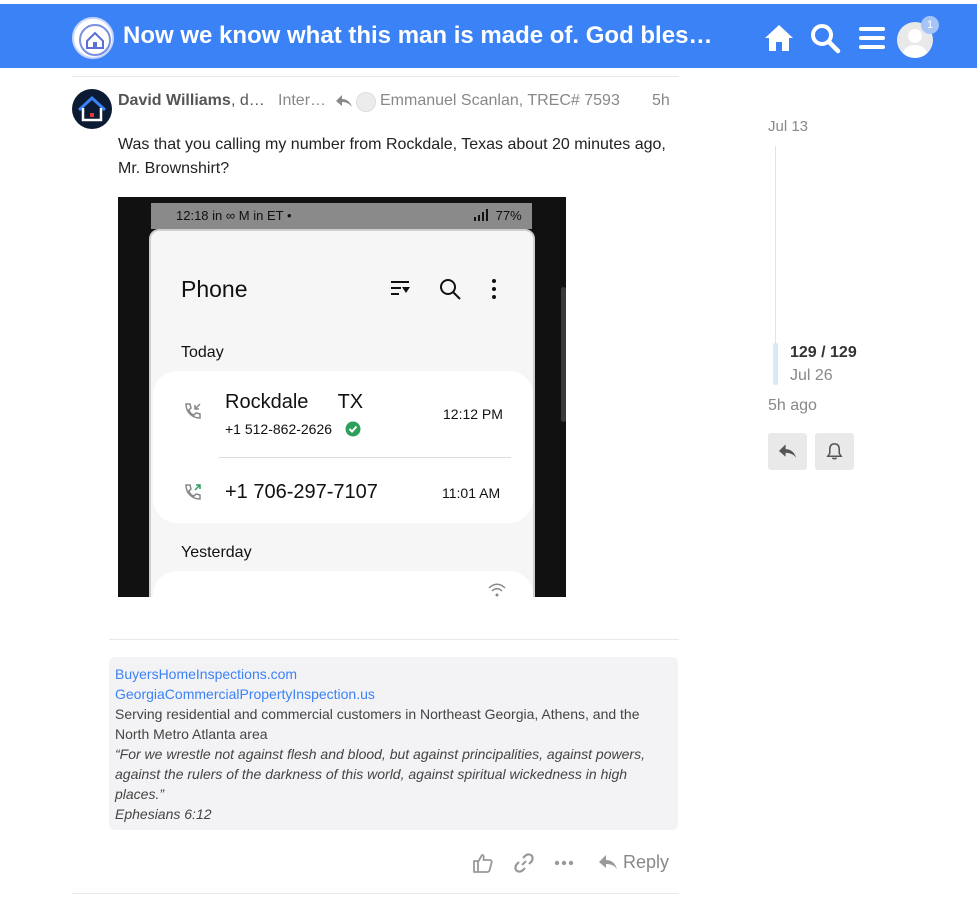 This screenshot has width=977, height=913. What do you see at coordinates (202, 352) in the screenshot?
I see `section-today: Today` at bounding box center [202, 352].